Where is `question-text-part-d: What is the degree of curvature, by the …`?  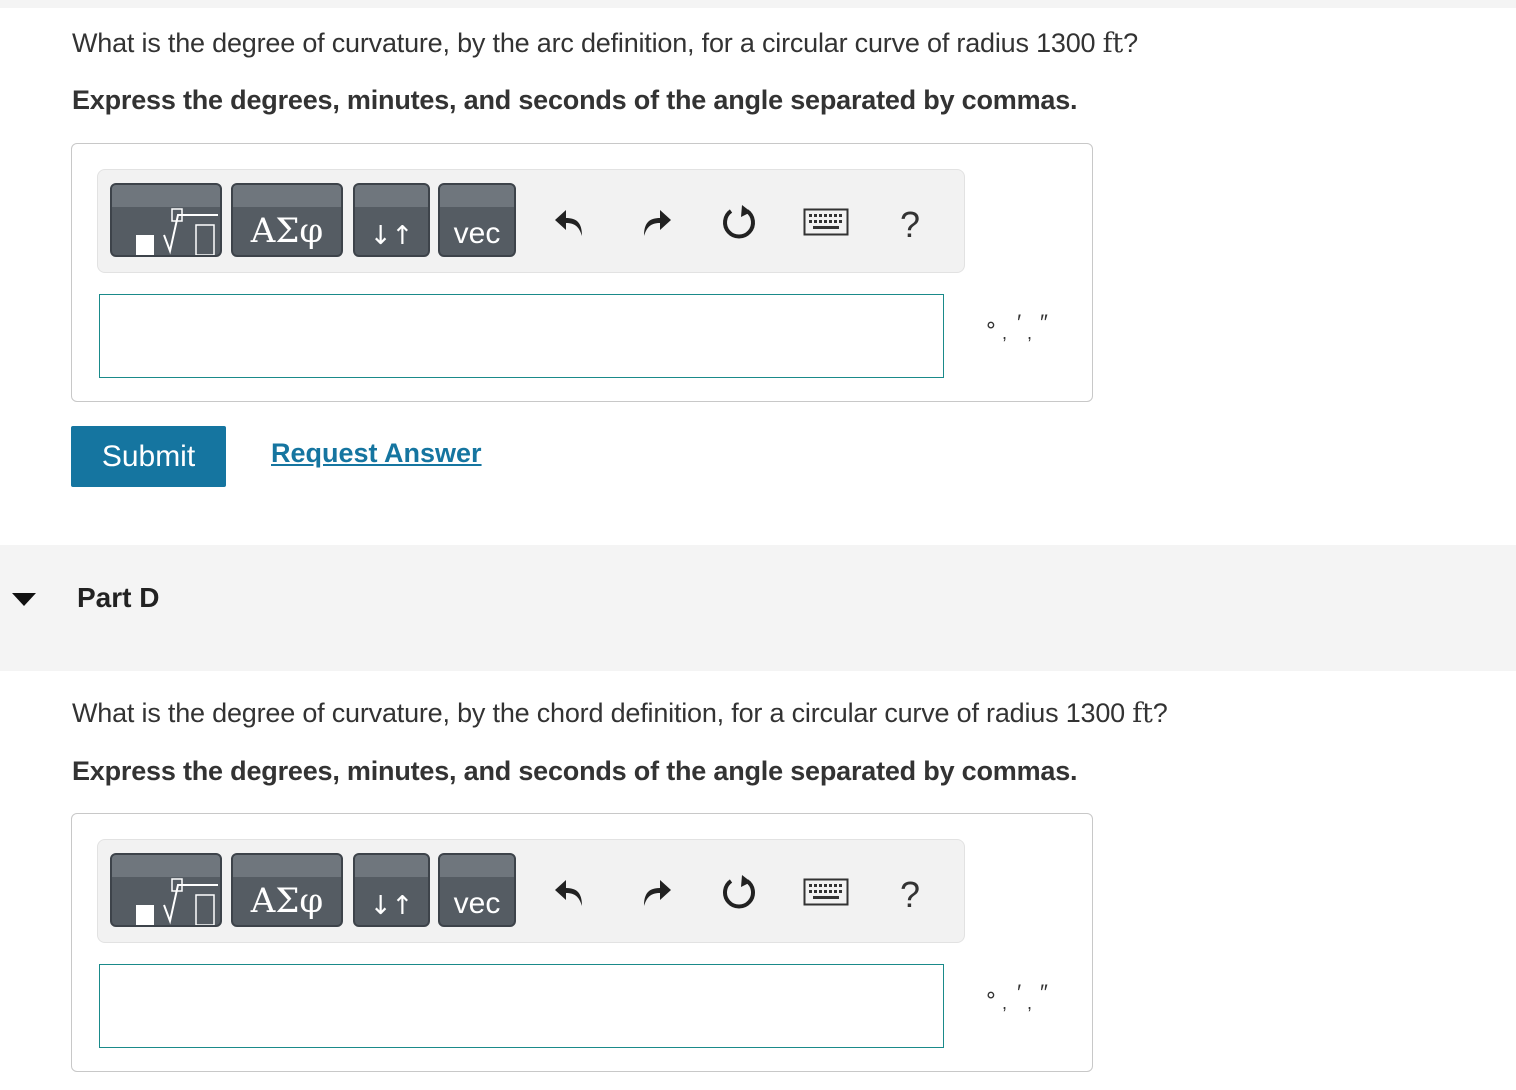 question-text-part-d: What is the degree of curvature, by the … is located at coordinates (620, 713).